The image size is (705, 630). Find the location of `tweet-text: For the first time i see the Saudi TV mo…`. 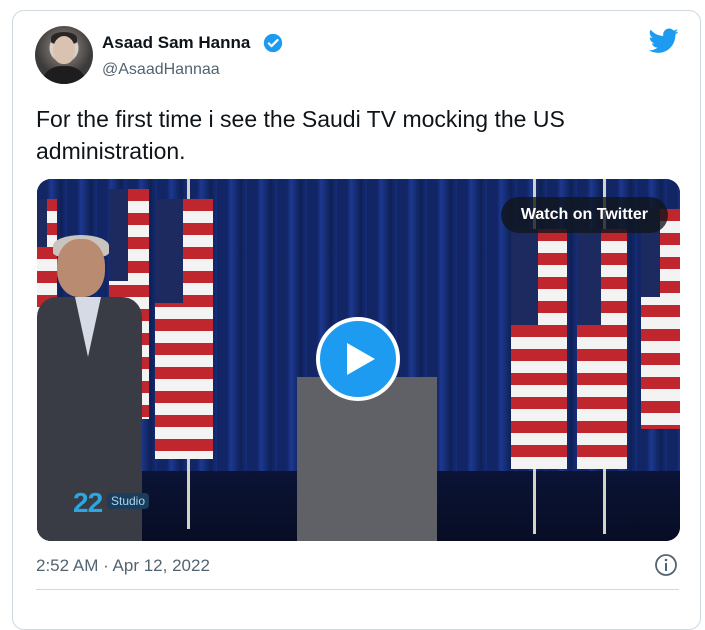

tweet-text: For the first time i see the Saudi TV mo… is located at coordinates (300, 135).